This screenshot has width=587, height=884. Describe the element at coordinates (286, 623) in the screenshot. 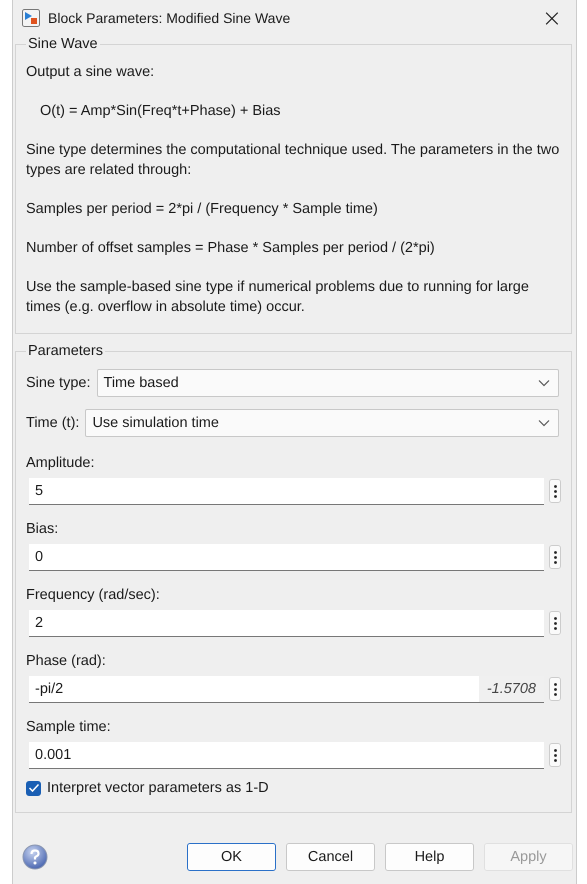

I see `input-field: 2` at that location.